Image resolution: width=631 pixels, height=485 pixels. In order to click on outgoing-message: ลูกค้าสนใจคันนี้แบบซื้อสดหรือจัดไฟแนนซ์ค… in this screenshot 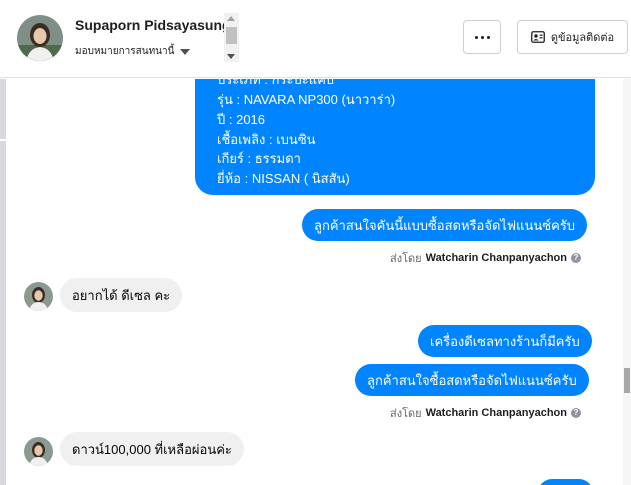, I will do `click(445, 225)`.